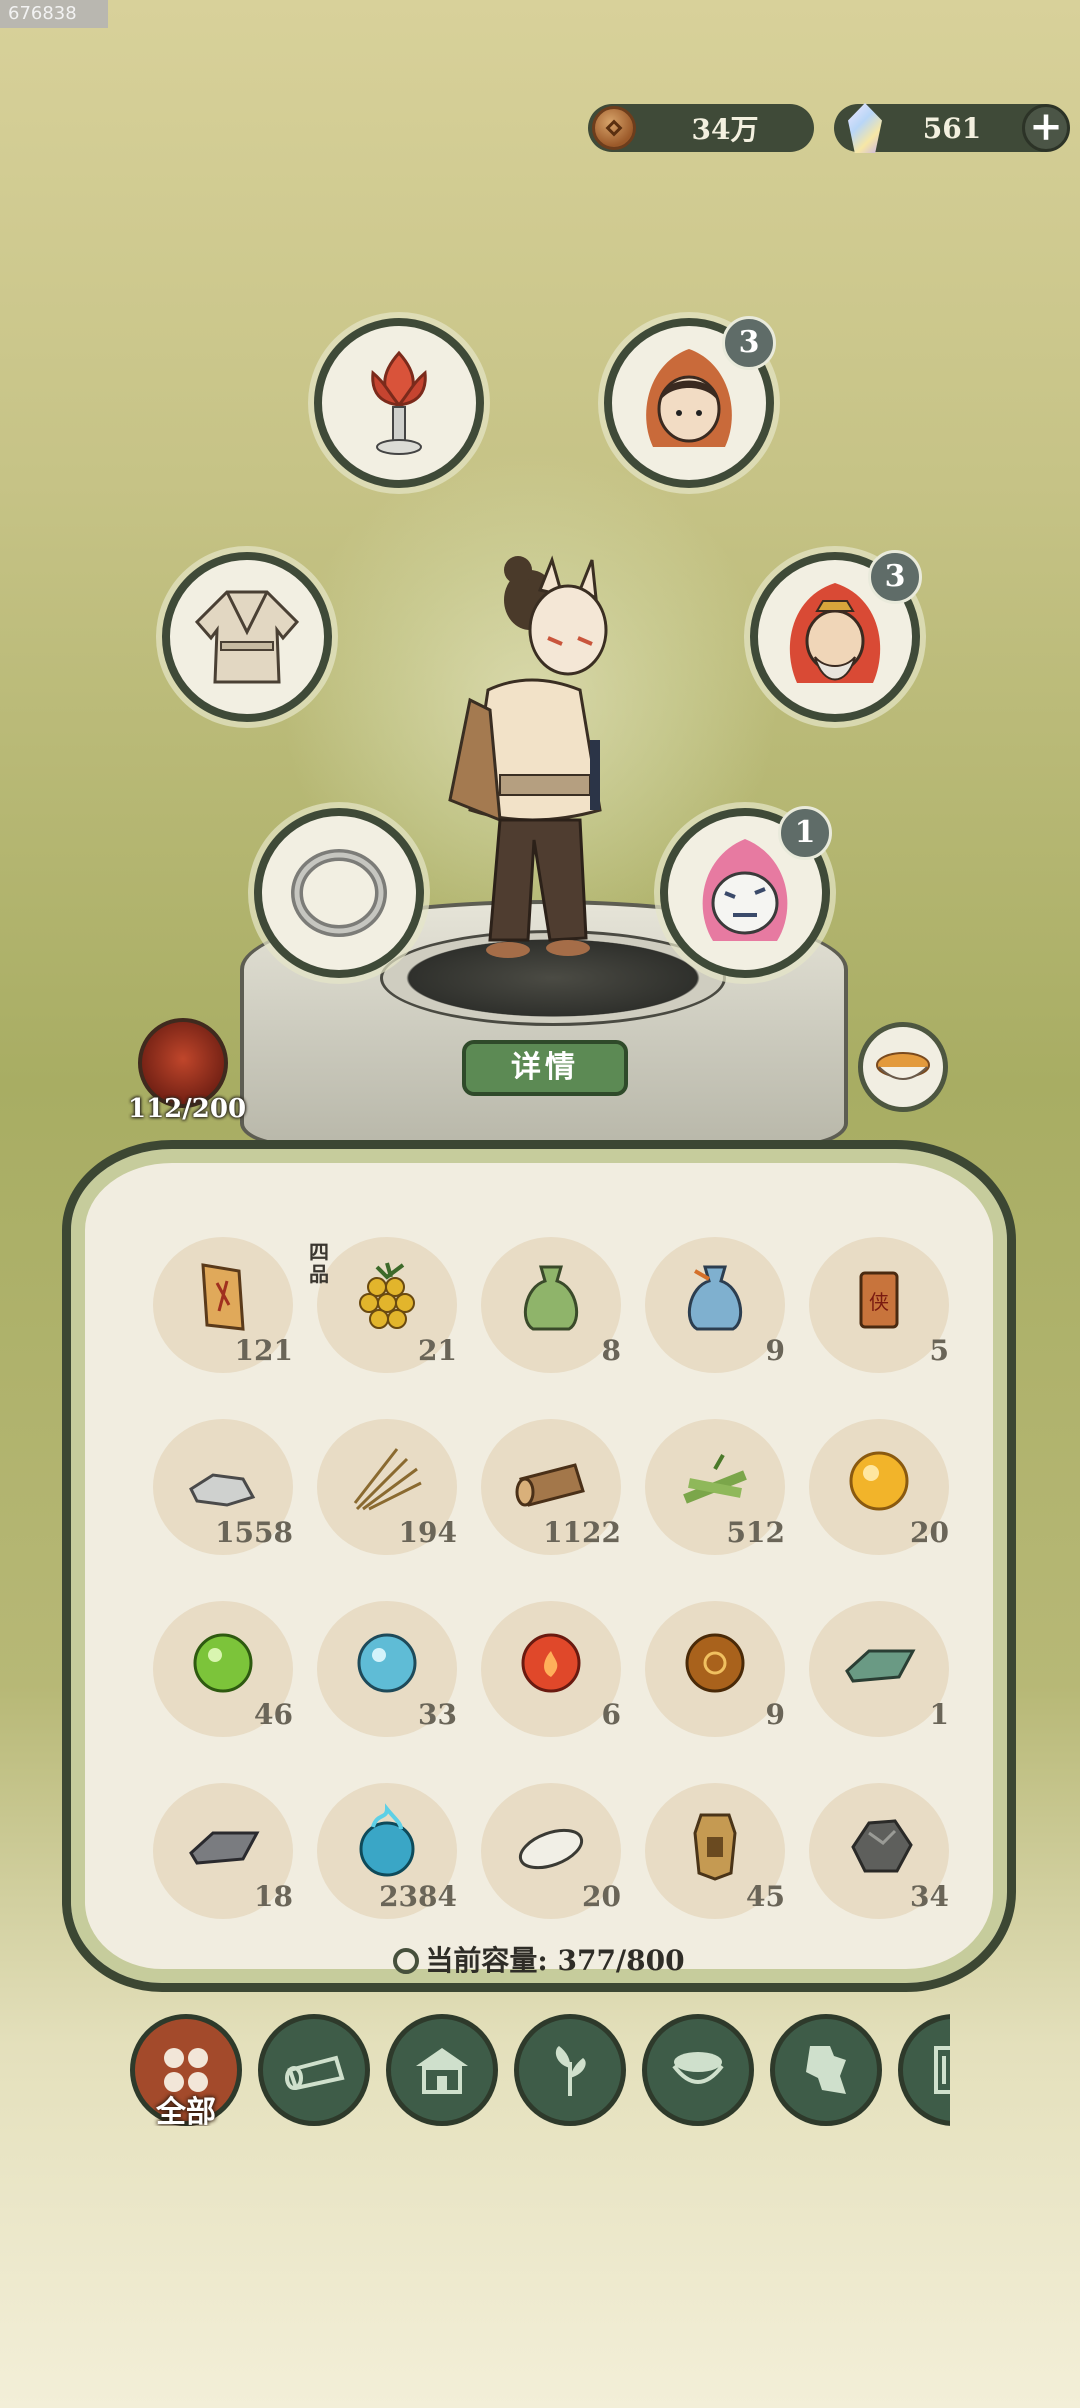 This screenshot has width=1080, height=2408. I want to click on food-bowl-icon, so click(903, 1066).